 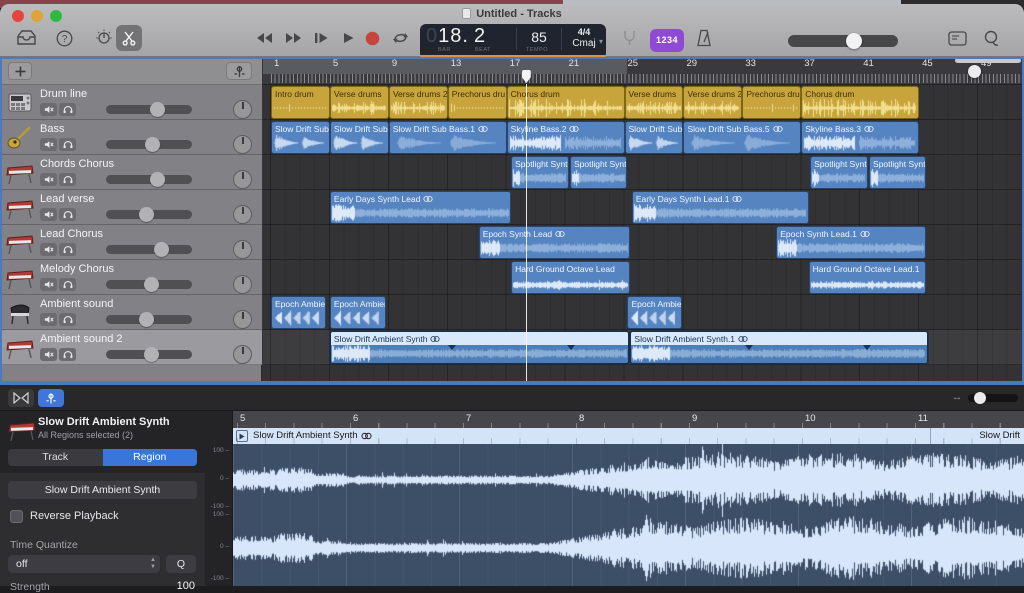 I want to click on track-header: Drum line, so click(x=131, y=102).